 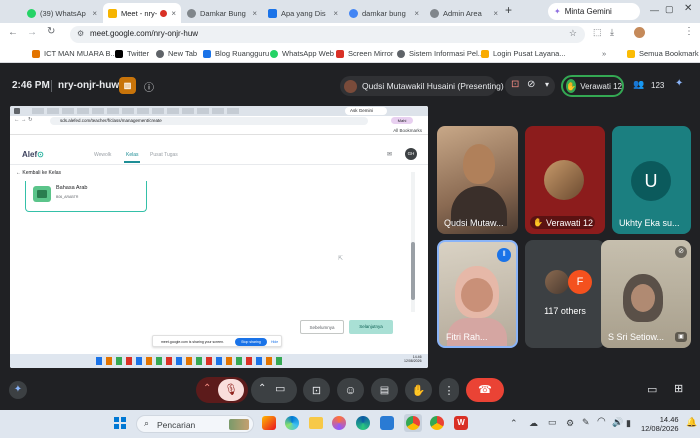 What do you see at coordinates (628, 423) in the screenshot?
I see `battery-level-icon: ▮` at bounding box center [628, 423].